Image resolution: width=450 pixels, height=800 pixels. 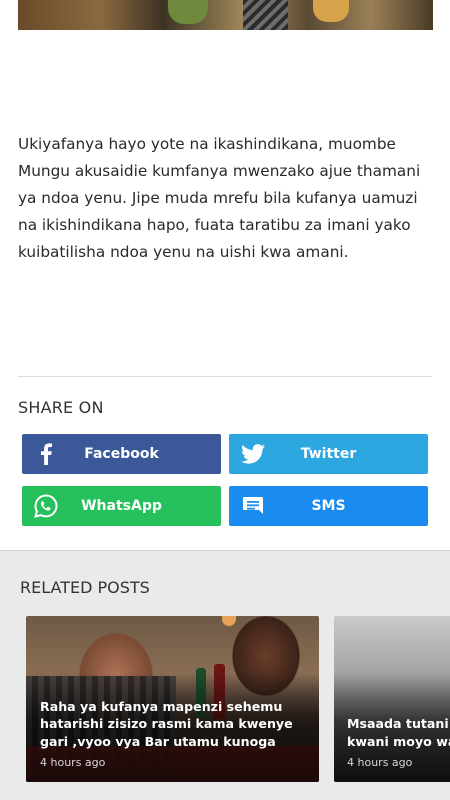 What do you see at coordinates (225, 15) in the screenshot?
I see `article-header-image` at bounding box center [225, 15].